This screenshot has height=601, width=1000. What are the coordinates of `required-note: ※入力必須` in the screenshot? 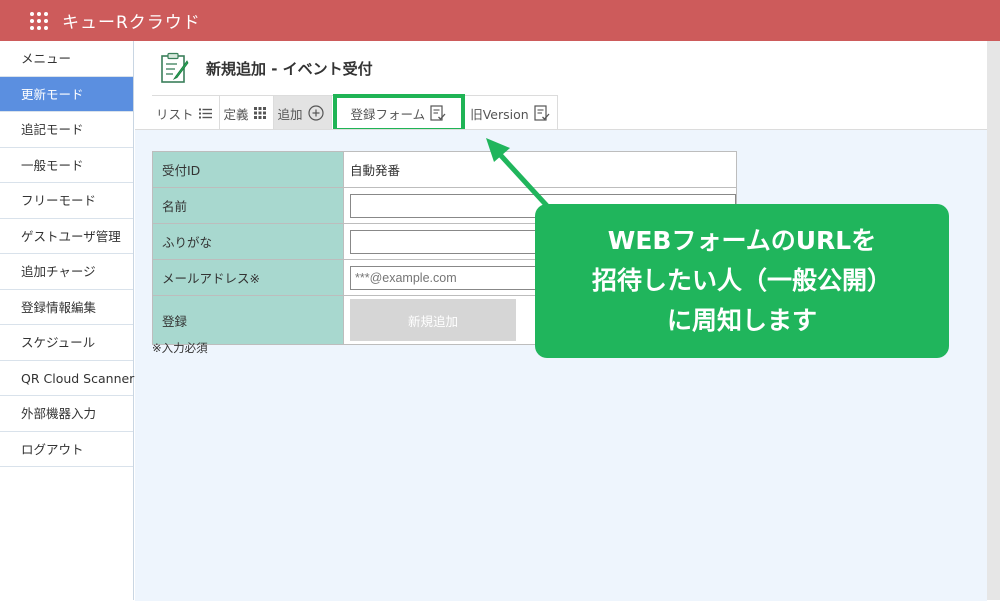 It's located at (180, 348).